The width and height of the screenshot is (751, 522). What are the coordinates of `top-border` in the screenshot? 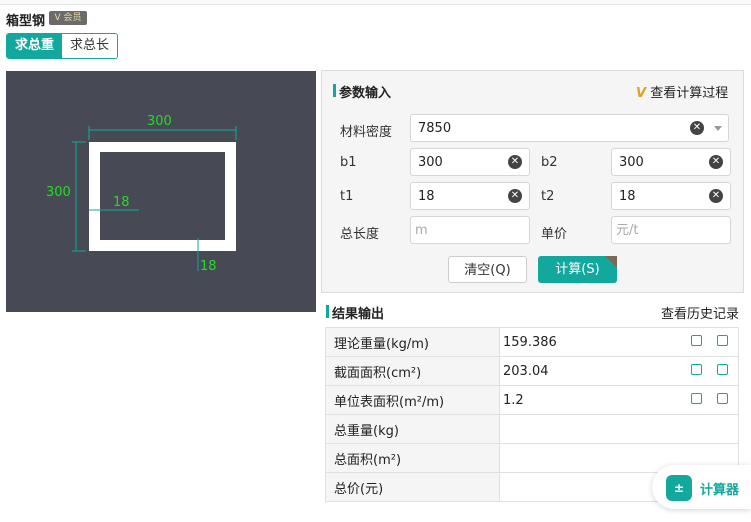 It's located at (375, 2).